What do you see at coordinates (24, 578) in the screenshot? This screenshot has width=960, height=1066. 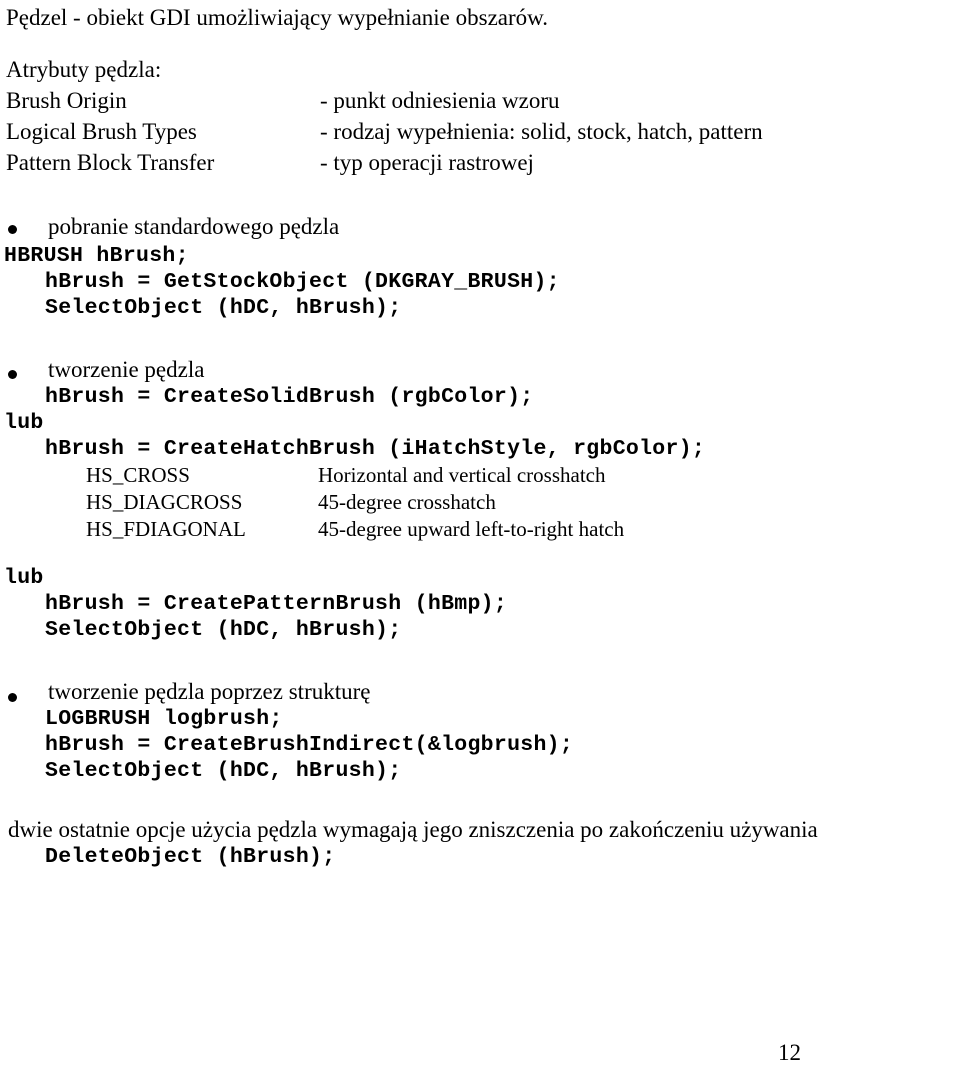 I see `keyword-lub-pattern: lub` at bounding box center [24, 578].